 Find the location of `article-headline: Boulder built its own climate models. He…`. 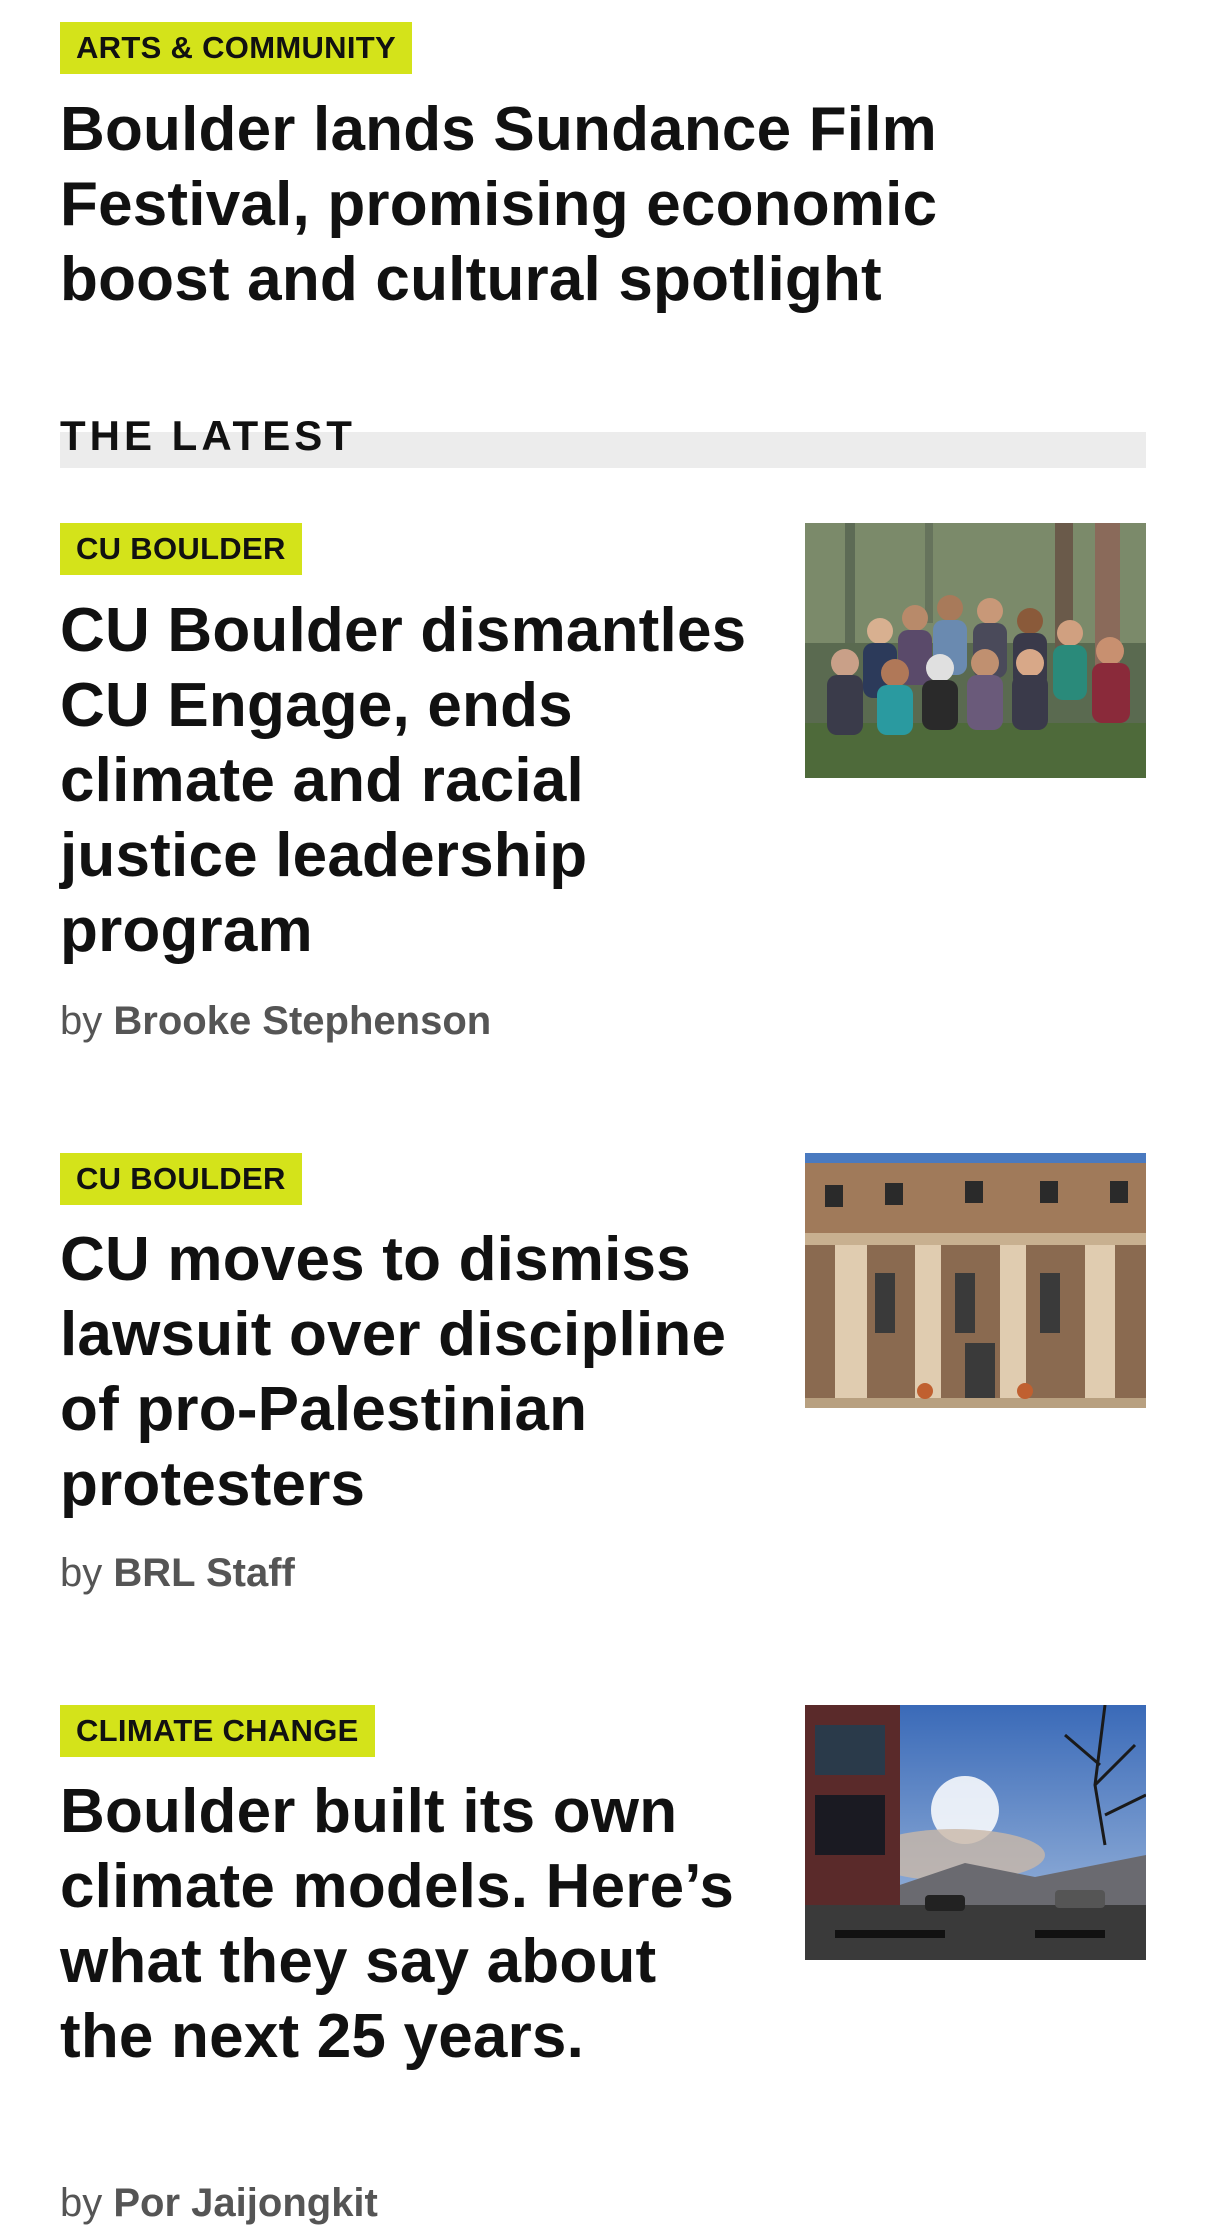

article-headline: Boulder built its own climate models. He… is located at coordinates (410, 1924).